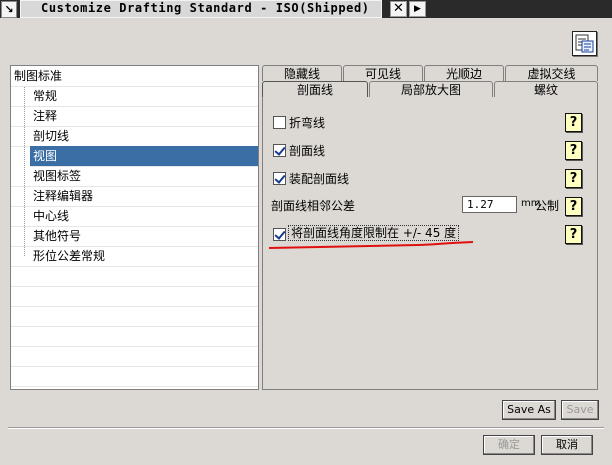 Image resolution: width=612 pixels, height=465 pixels. What do you see at coordinates (69, 256) in the screenshot?
I see `tree-item-label: 形位公差常规` at bounding box center [69, 256].